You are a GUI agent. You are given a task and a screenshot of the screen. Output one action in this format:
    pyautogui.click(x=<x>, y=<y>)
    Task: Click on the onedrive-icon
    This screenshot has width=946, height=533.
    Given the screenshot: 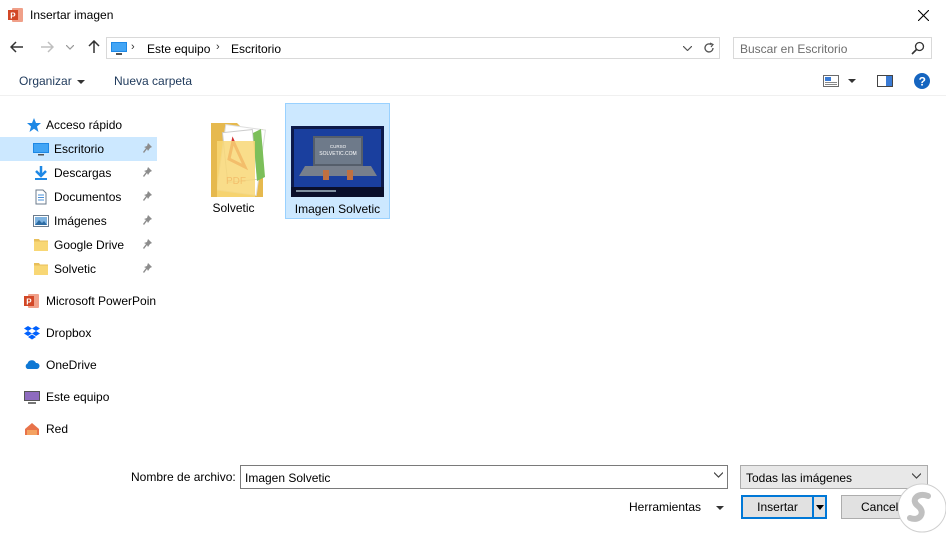 What is the action you would take?
    pyautogui.click(x=32, y=364)
    